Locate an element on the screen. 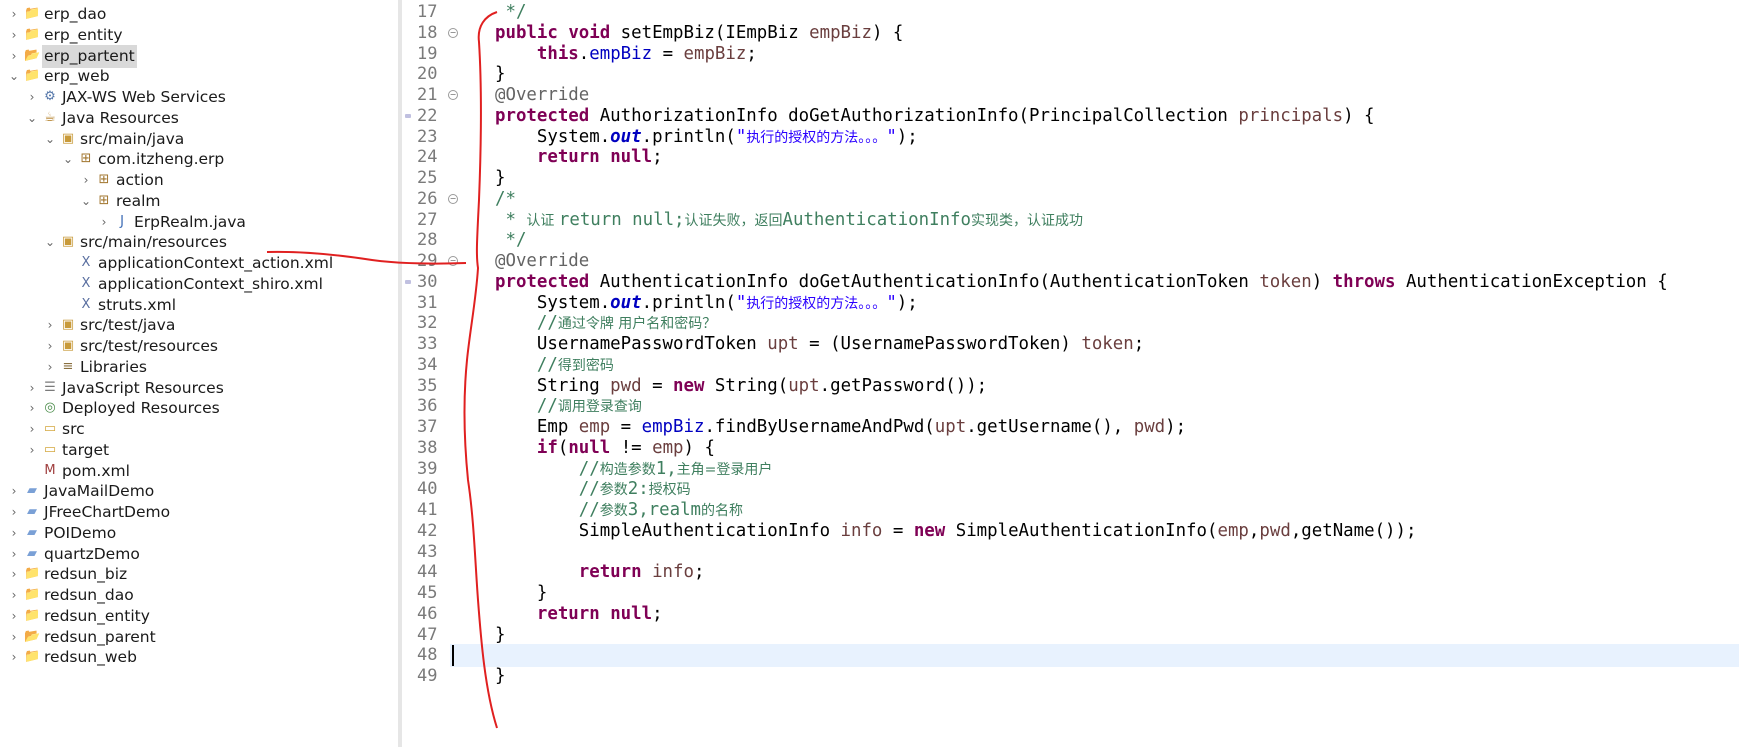  tree-item: Xstruts.xml is located at coordinates (199, 305).